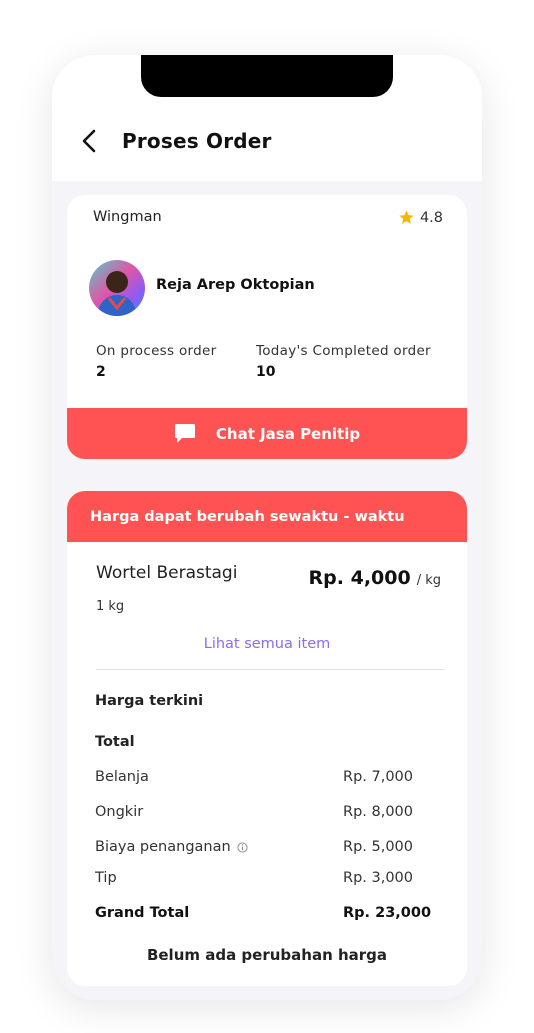 The image size is (534, 1033). What do you see at coordinates (235, 285) in the screenshot?
I see `driver-name: Reja Arep Oktopian` at bounding box center [235, 285].